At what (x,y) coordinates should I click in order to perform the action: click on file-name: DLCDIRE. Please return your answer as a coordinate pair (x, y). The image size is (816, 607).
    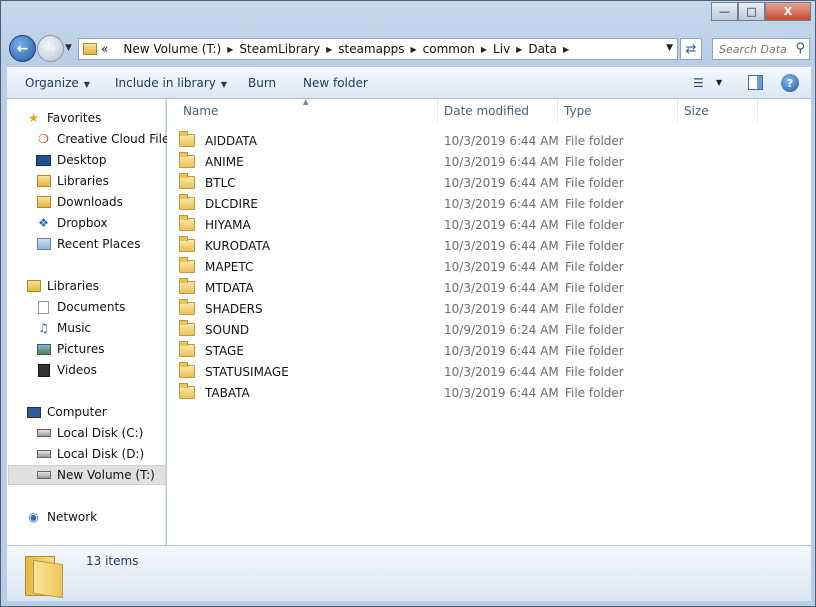
    Looking at the image, I should click on (232, 203).